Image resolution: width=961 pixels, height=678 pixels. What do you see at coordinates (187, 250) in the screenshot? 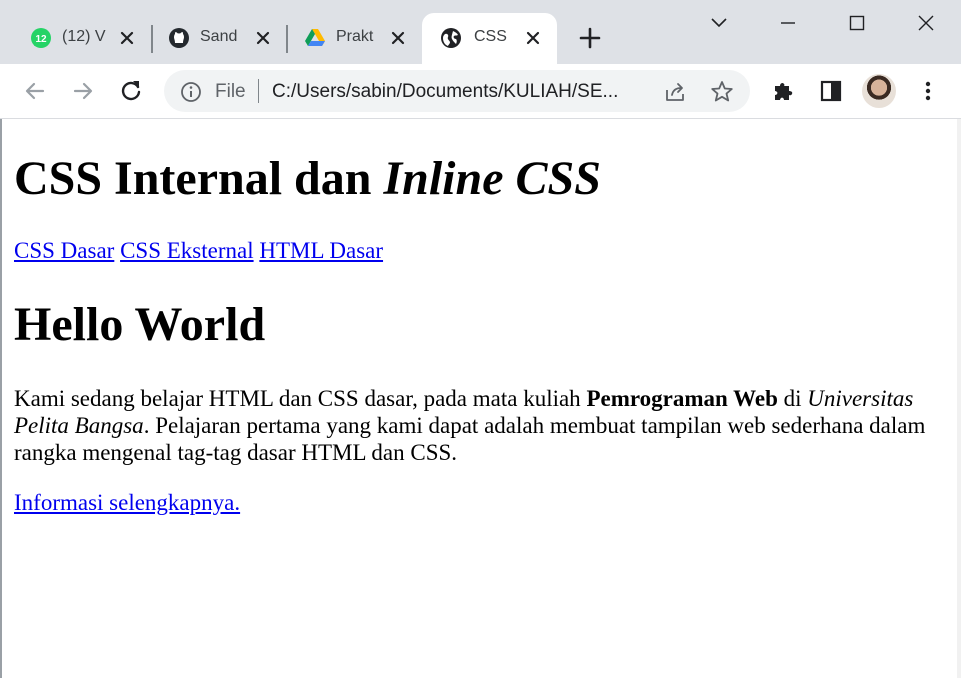
I see `link-css-eksternal: CSS Eksternal` at bounding box center [187, 250].